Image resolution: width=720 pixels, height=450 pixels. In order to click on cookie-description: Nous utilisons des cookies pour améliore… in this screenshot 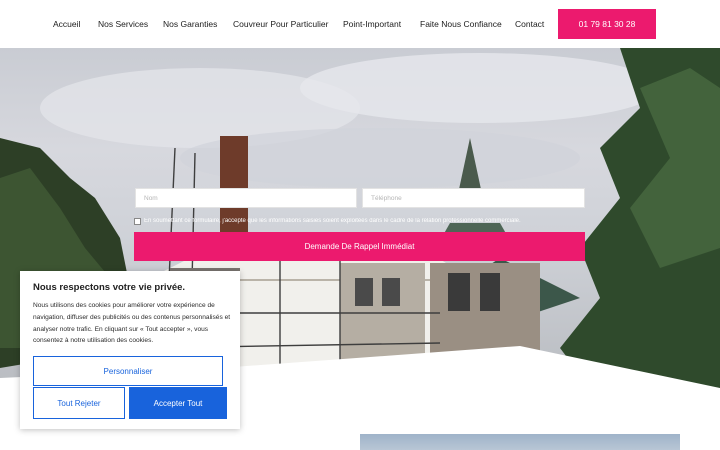, I will do `click(132, 323)`.